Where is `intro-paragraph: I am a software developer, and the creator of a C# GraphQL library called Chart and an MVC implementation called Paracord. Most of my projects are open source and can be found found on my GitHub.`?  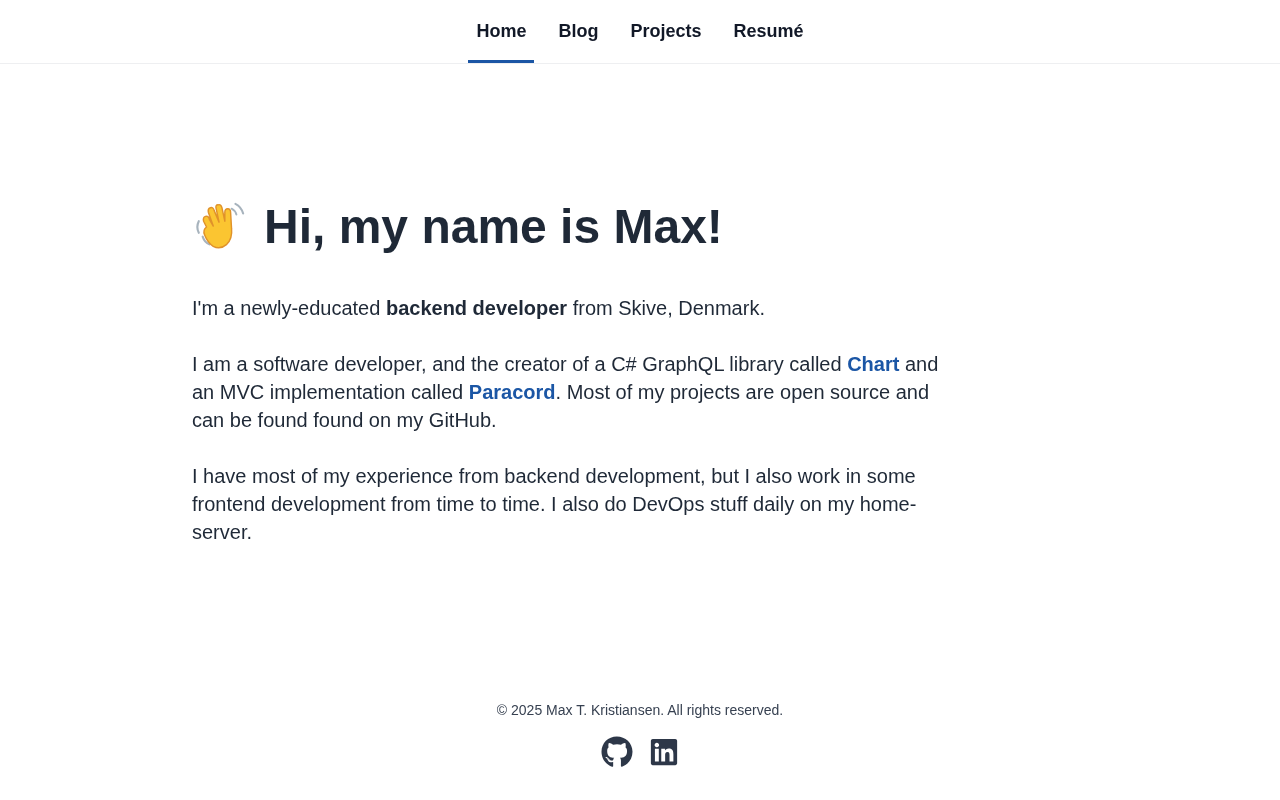 intro-paragraph: I am a software developer, and the creator of a C# GraphQL library called Chart and an MVC implementation called Paracord. Most of my projects are open source and can be found found on my GitHub. is located at coordinates (566, 392).